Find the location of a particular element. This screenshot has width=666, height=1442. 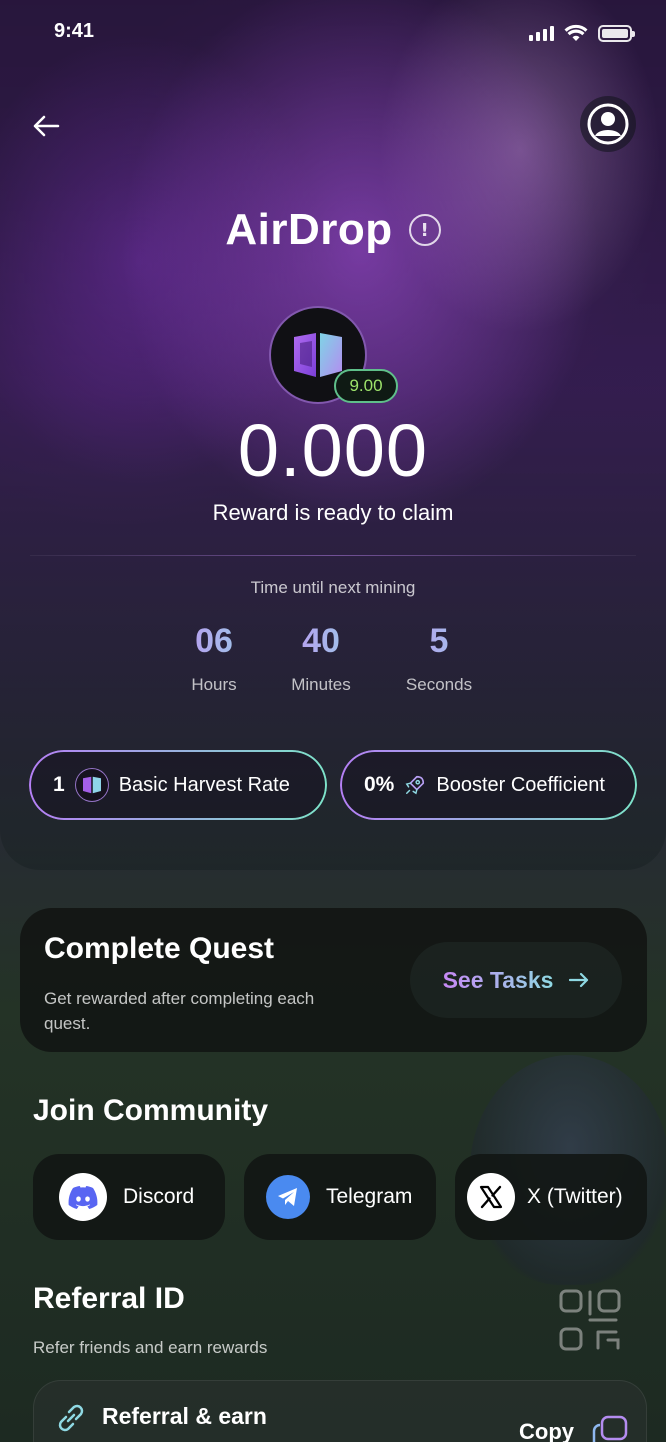

rocket-icon is located at coordinates (415, 785).